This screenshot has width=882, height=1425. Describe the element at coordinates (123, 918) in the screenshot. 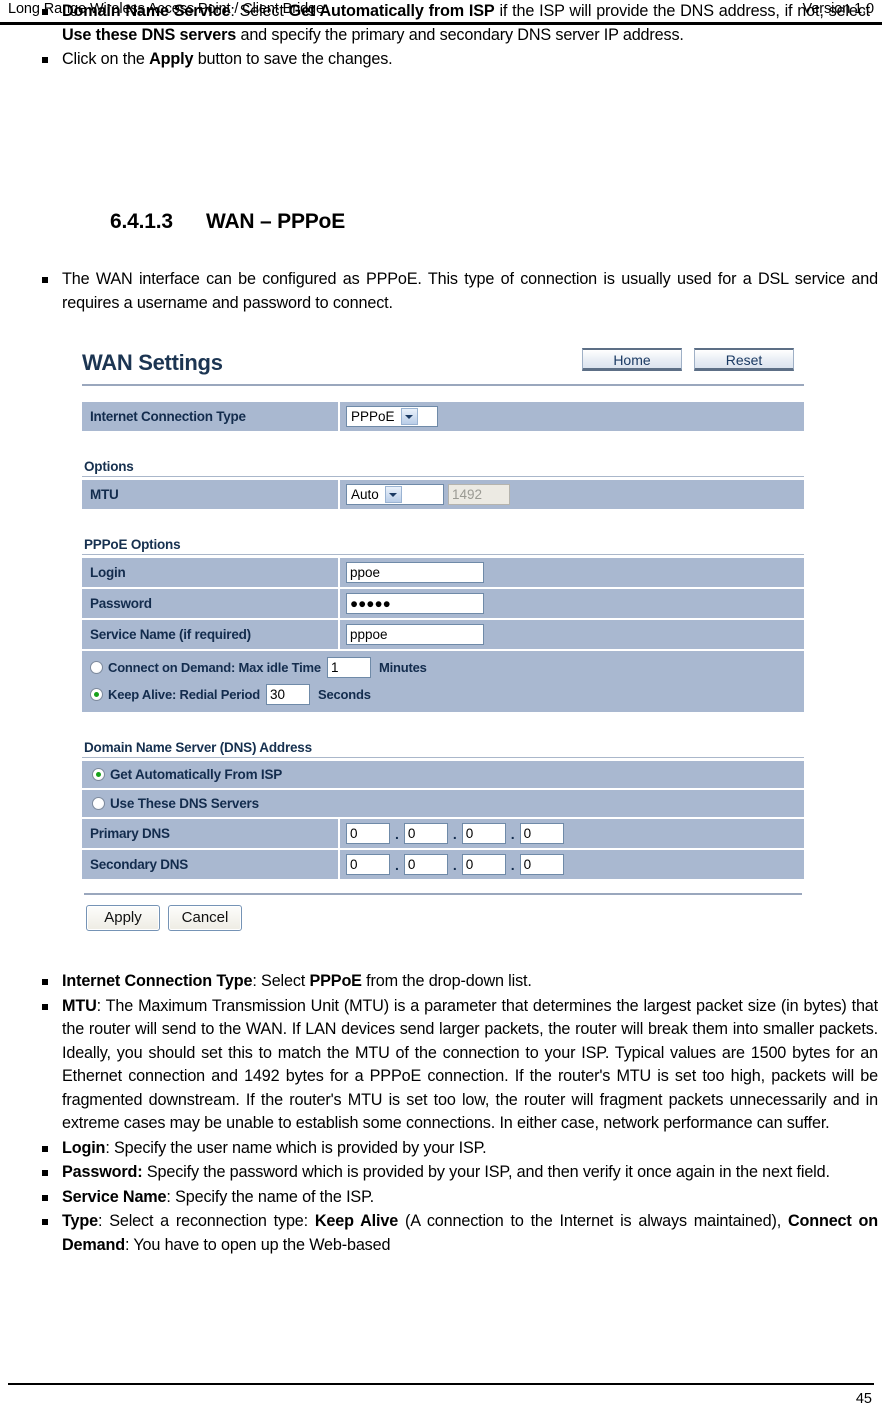

I see `apply-button: Apply` at that location.